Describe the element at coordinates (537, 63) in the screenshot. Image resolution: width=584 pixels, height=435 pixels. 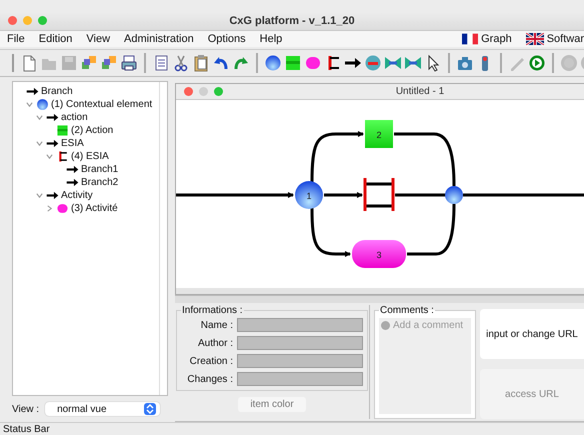
I see `play-icon` at that location.